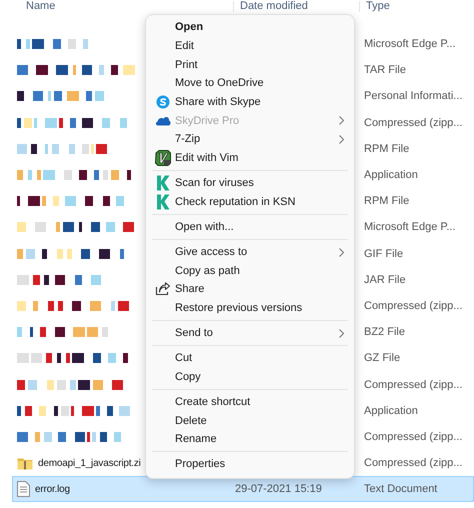 The width and height of the screenshot is (474, 508). What do you see at coordinates (401, 489) in the screenshot?
I see `type-cell: Text Document` at bounding box center [401, 489].